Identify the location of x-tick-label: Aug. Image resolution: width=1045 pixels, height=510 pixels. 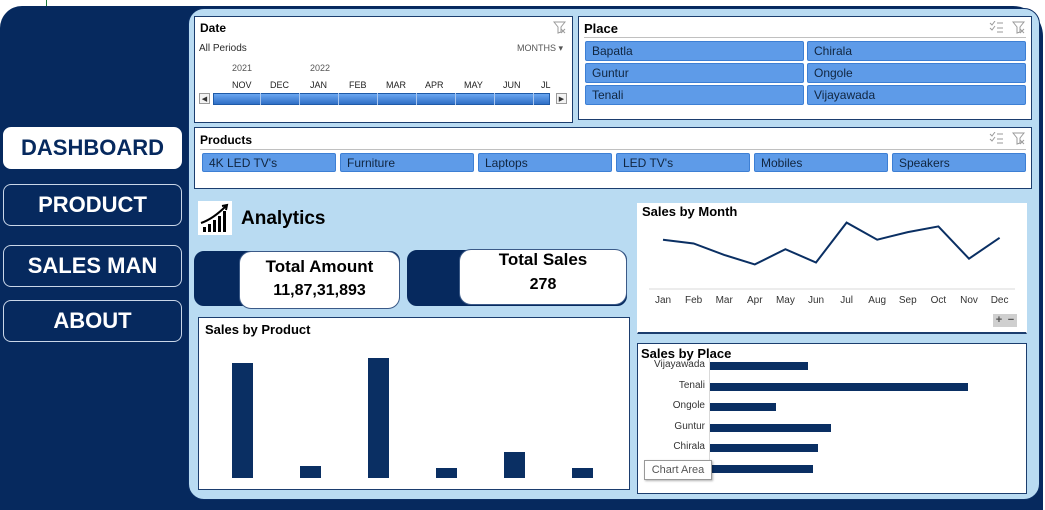
(877, 300).